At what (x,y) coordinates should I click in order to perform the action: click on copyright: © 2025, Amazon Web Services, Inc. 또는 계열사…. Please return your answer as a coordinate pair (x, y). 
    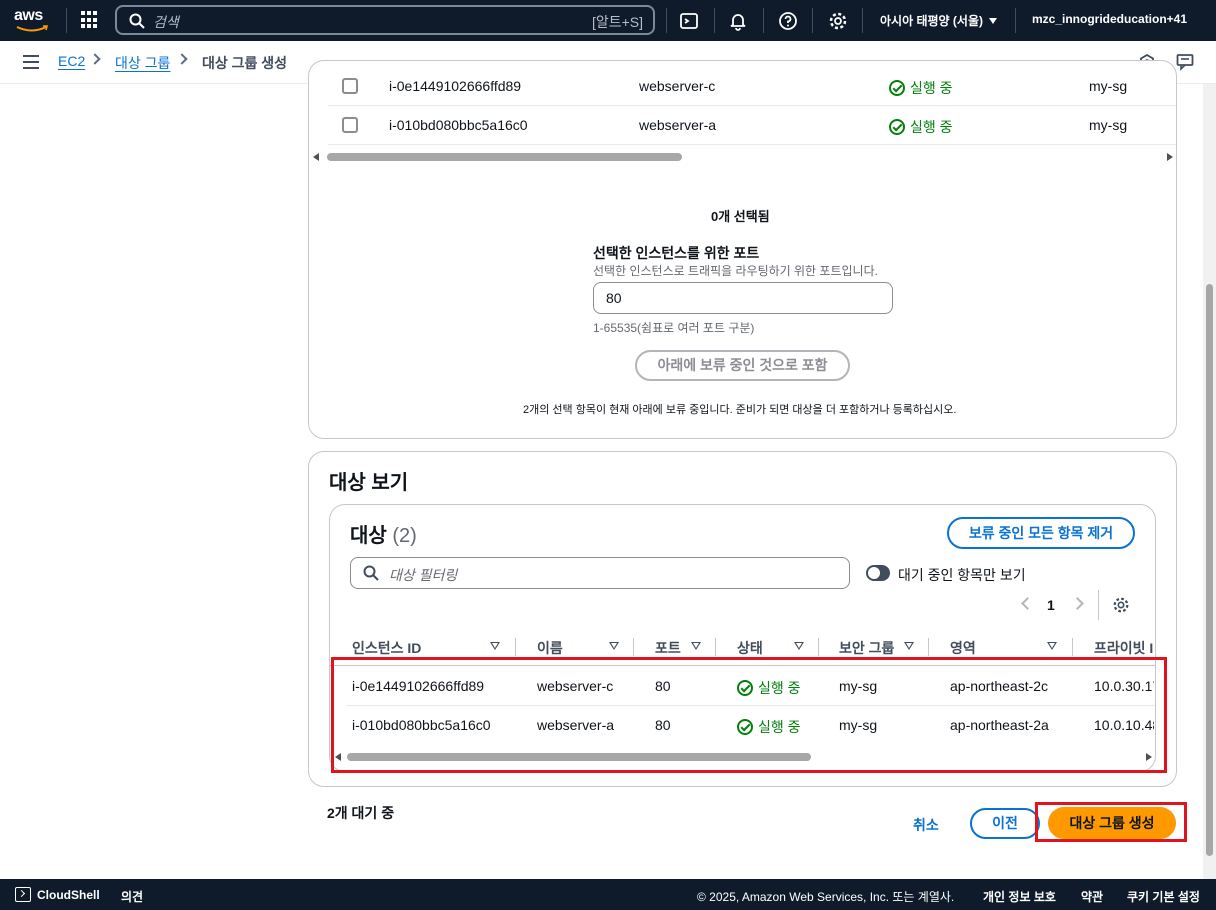
    Looking at the image, I should click on (826, 897).